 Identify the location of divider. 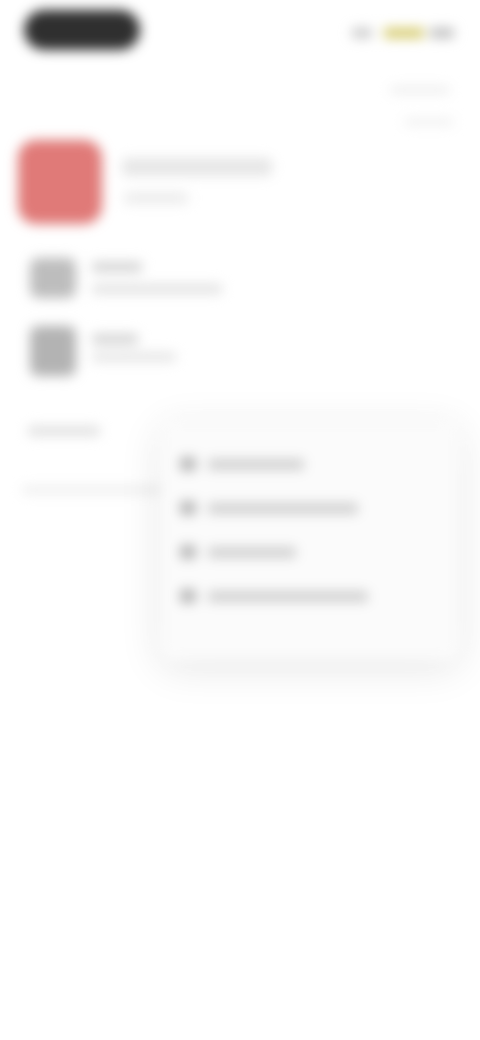
(97, 490).